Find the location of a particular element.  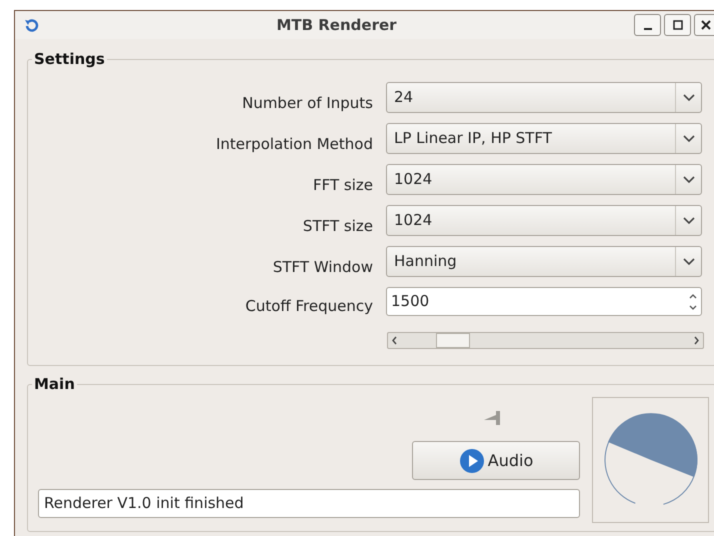

refresh-icon is located at coordinates (31, 25).